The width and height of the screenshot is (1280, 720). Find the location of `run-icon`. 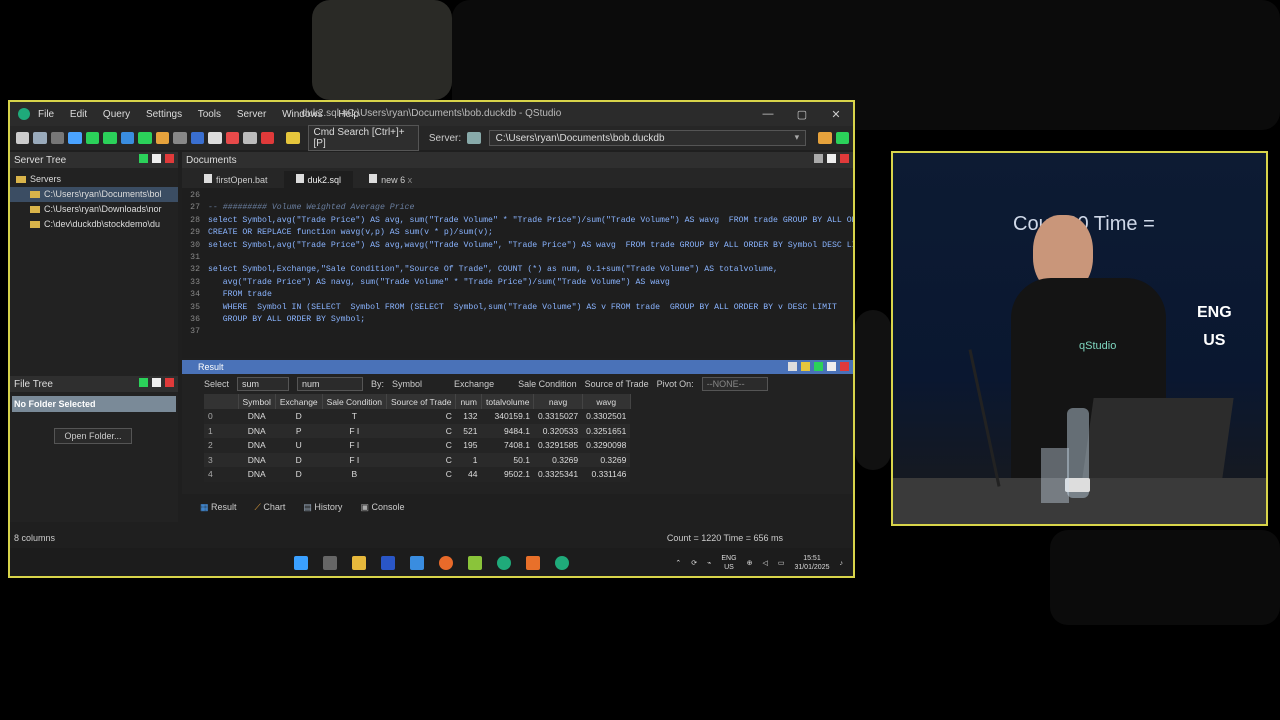

run-icon is located at coordinates (110, 138).